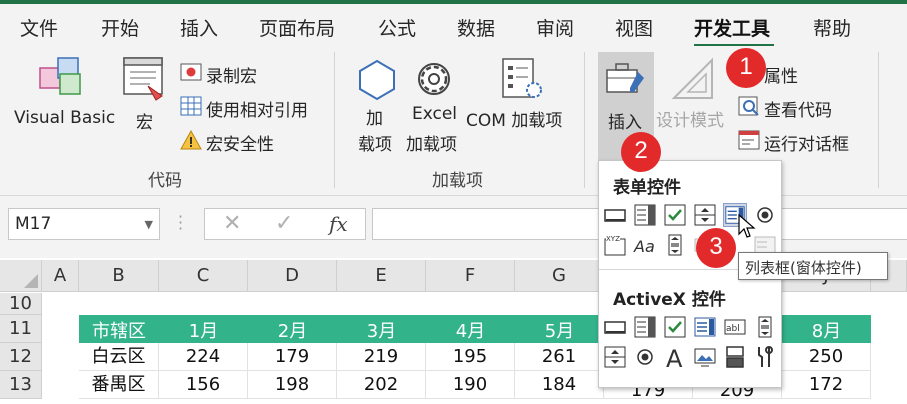 This screenshot has width=907, height=404. What do you see at coordinates (21, 357) in the screenshot?
I see `row-header: 12` at bounding box center [21, 357].